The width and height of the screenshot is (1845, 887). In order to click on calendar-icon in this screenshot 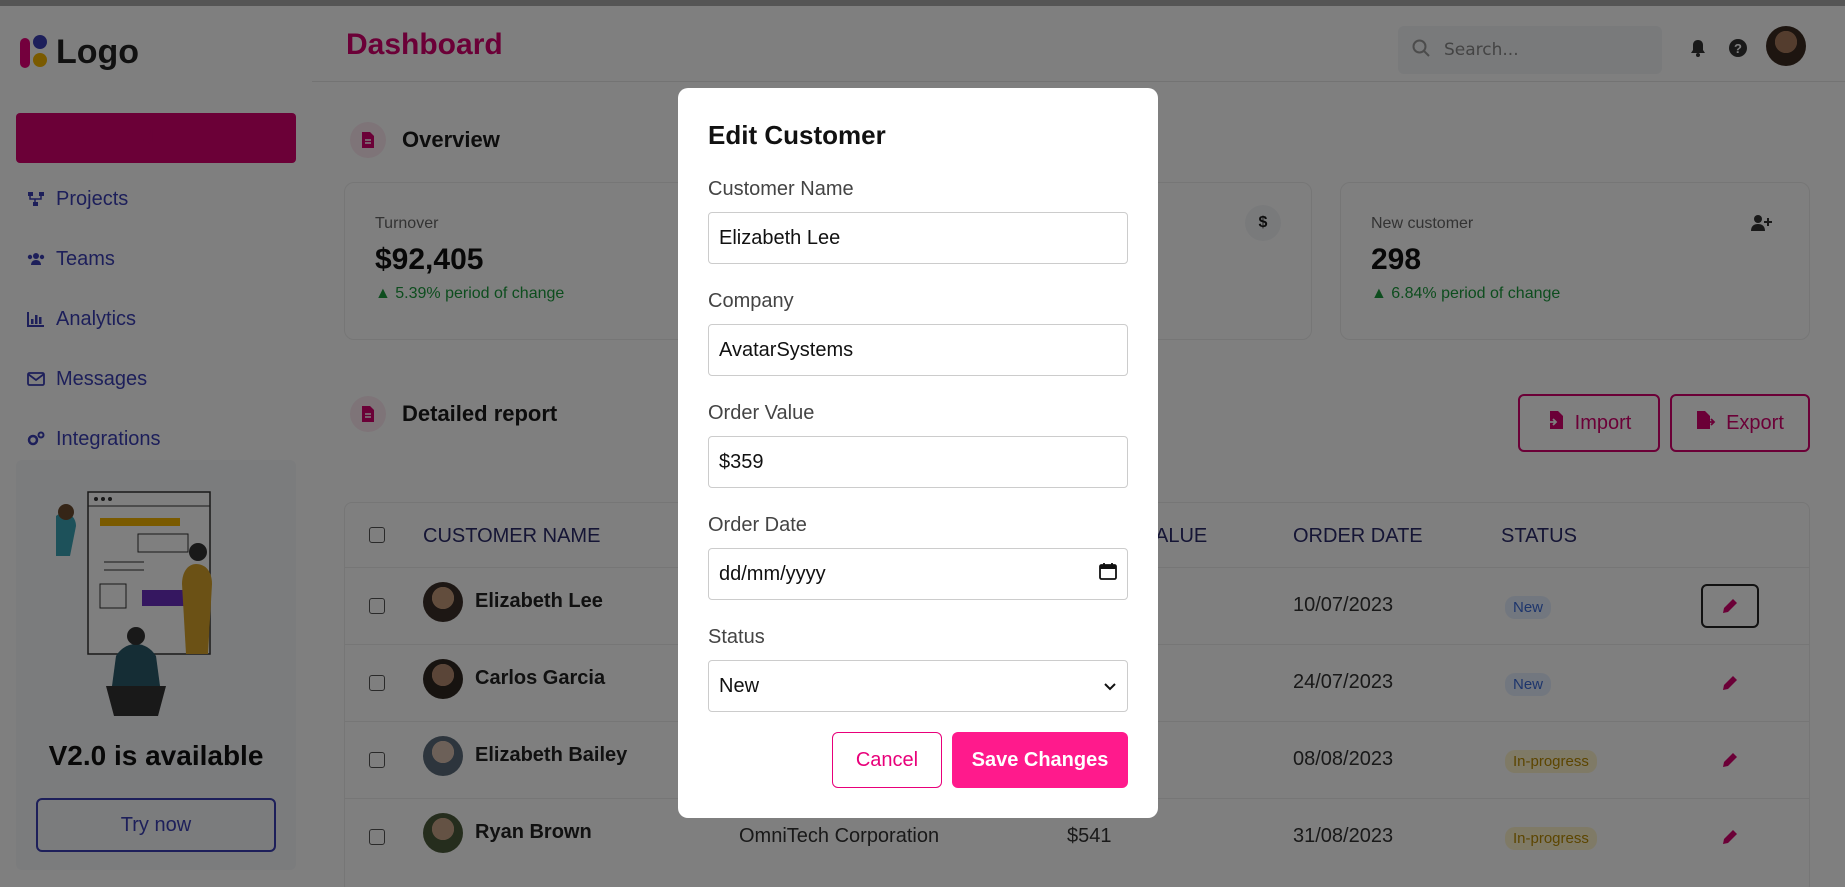, I will do `click(1108, 574)`.